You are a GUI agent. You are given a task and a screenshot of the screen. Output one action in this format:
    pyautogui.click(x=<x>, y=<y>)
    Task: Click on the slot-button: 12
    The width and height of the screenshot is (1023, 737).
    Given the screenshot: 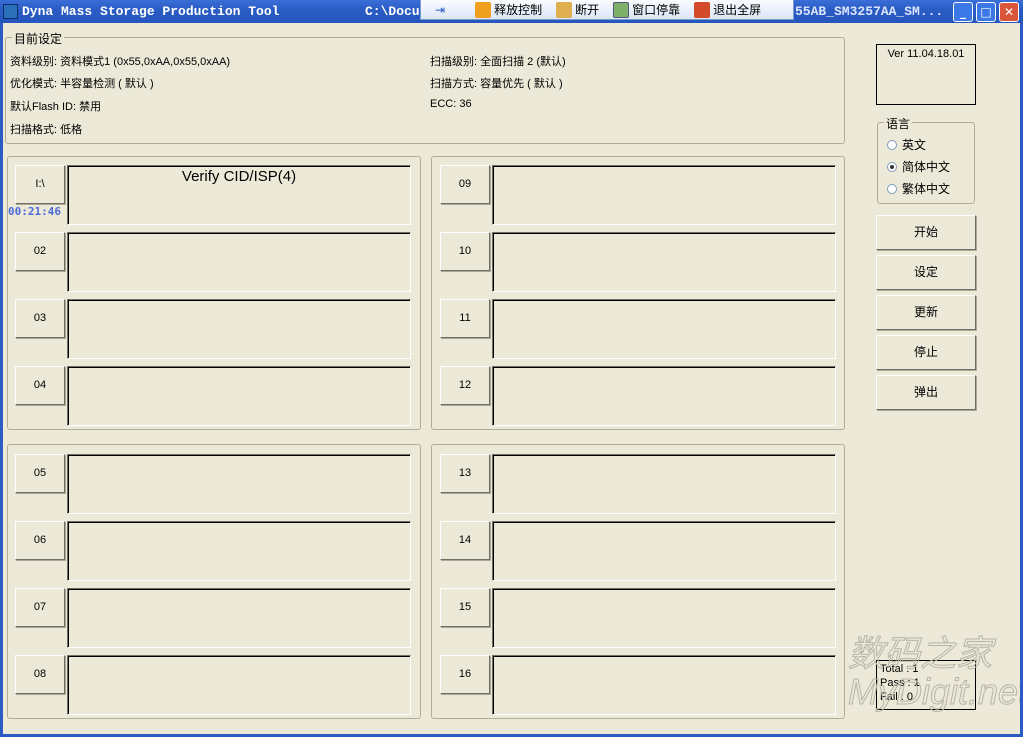 What is the action you would take?
    pyautogui.click(x=465, y=385)
    